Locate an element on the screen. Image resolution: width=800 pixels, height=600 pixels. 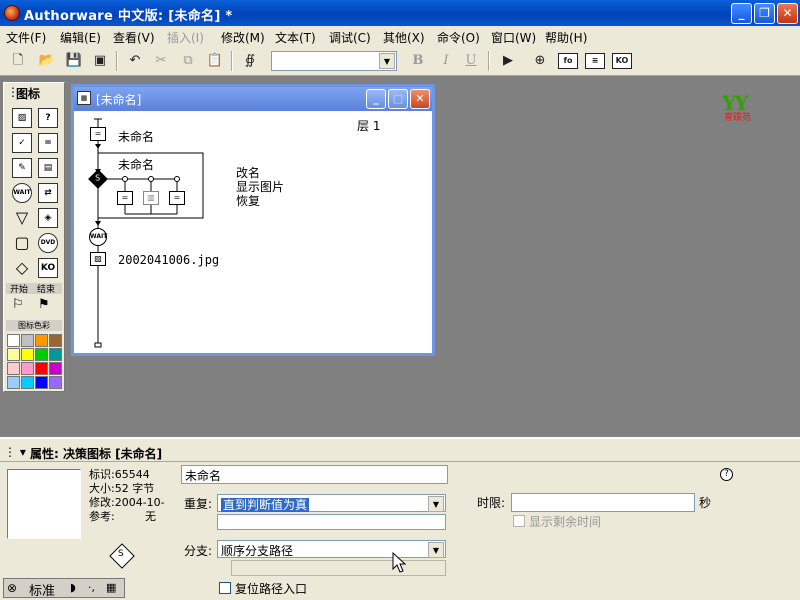
menu-other: 其他(X) is located at coordinates (404, 37).